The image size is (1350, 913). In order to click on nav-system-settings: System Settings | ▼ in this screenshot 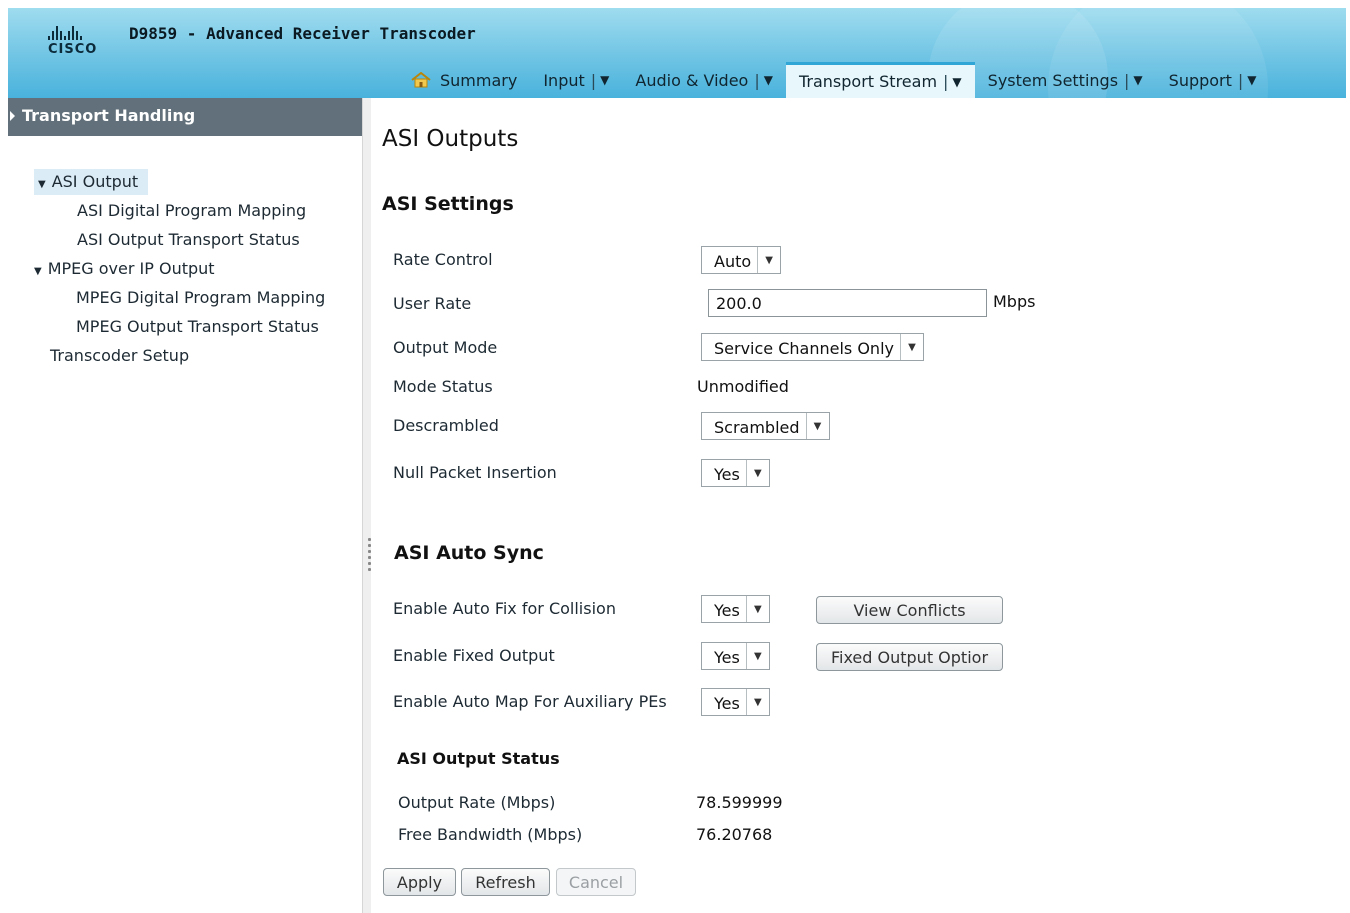, I will do `click(1065, 80)`.